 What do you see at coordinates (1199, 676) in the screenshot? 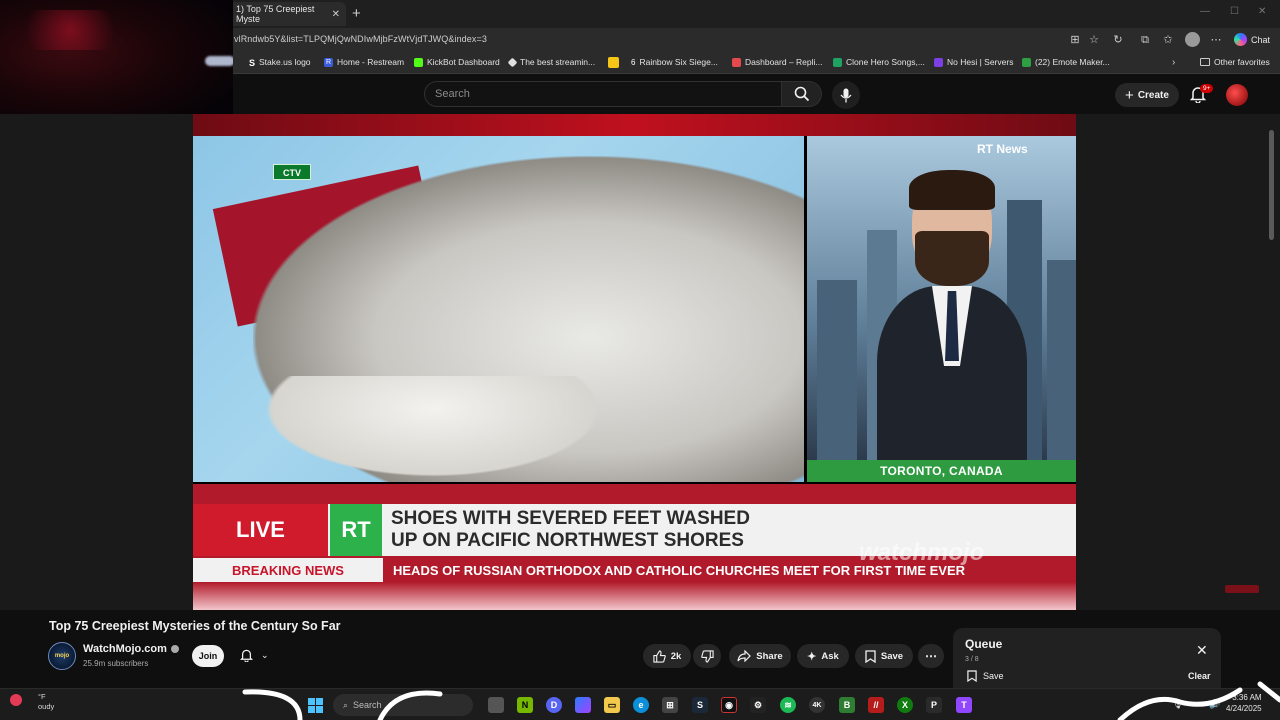
I see `queue-clear-button: Clear` at bounding box center [1199, 676].